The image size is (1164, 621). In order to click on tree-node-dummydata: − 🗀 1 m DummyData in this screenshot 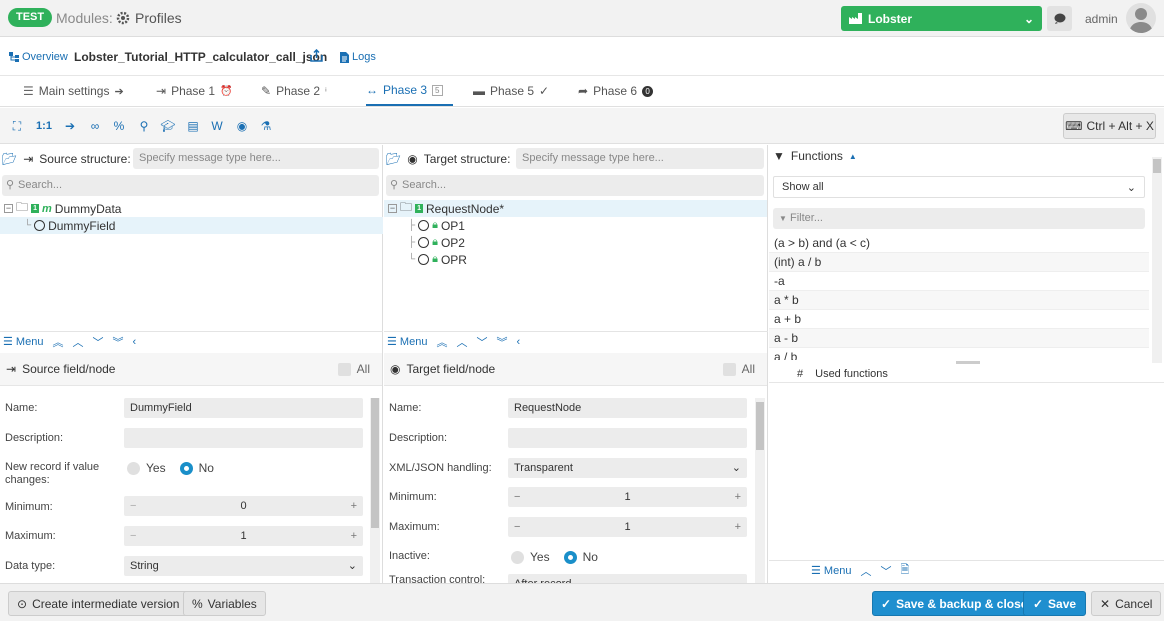, I will do `click(62, 208)`.